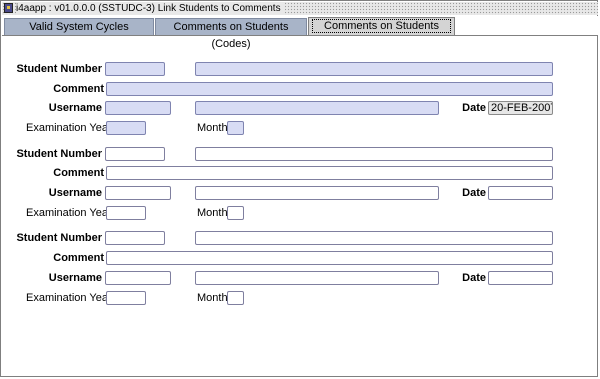 The height and width of the screenshot is (379, 600). Describe the element at coordinates (520, 108) in the screenshot. I see `date-field: 20-FEB-2007` at that location.